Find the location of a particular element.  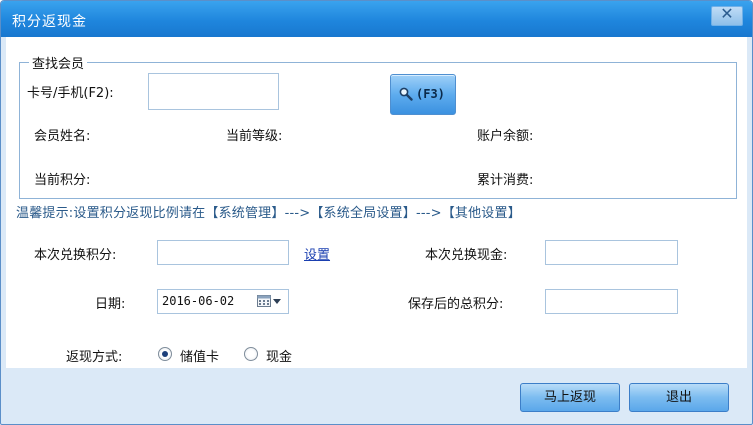

refund-option-card-label: 储值卡 is located at coordinates (199, 355).